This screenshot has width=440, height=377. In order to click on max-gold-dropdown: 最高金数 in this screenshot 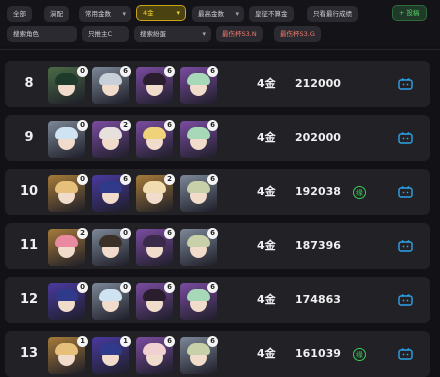, I will do `click(218, 14)`.